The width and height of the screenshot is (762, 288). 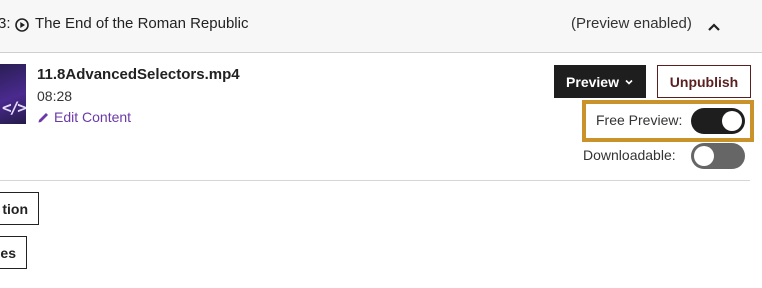 I want to click on downloadable-label: Downloadable:, so click(x=629, y=155).